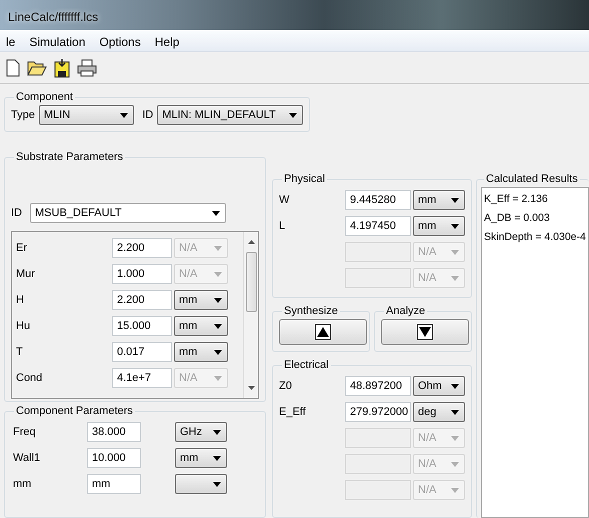  What do you see at coordinates (44, 97) in the screenshot?
I see `group-title: Component` at bounding box center [44, 97].